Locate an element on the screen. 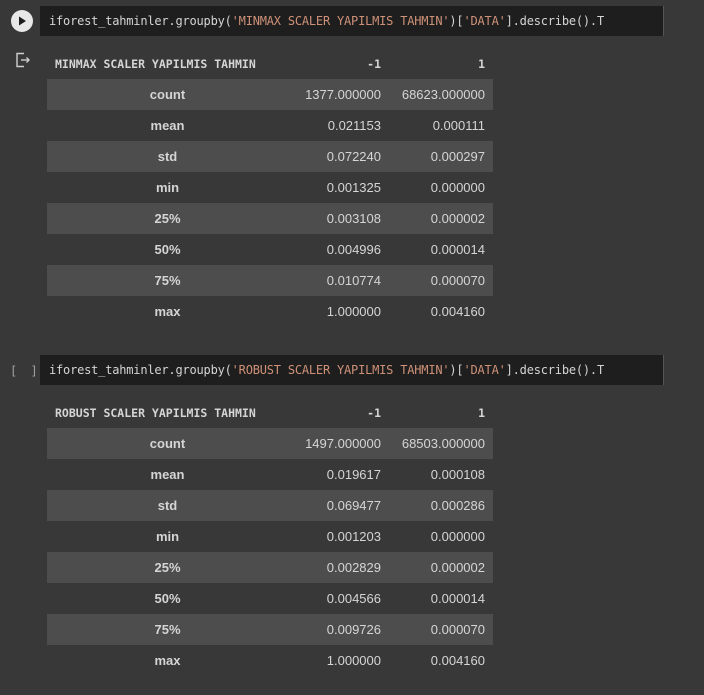  cell-value: 68503.000000 is located at coordinates (443, 443).